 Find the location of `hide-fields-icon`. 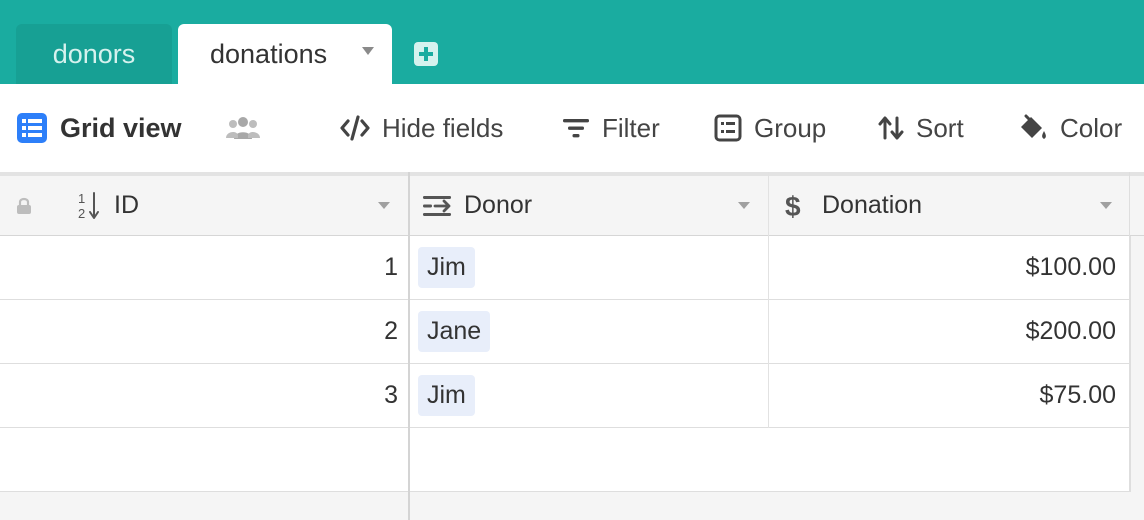

hide-fields-icon is located at coordinates (355, 128).